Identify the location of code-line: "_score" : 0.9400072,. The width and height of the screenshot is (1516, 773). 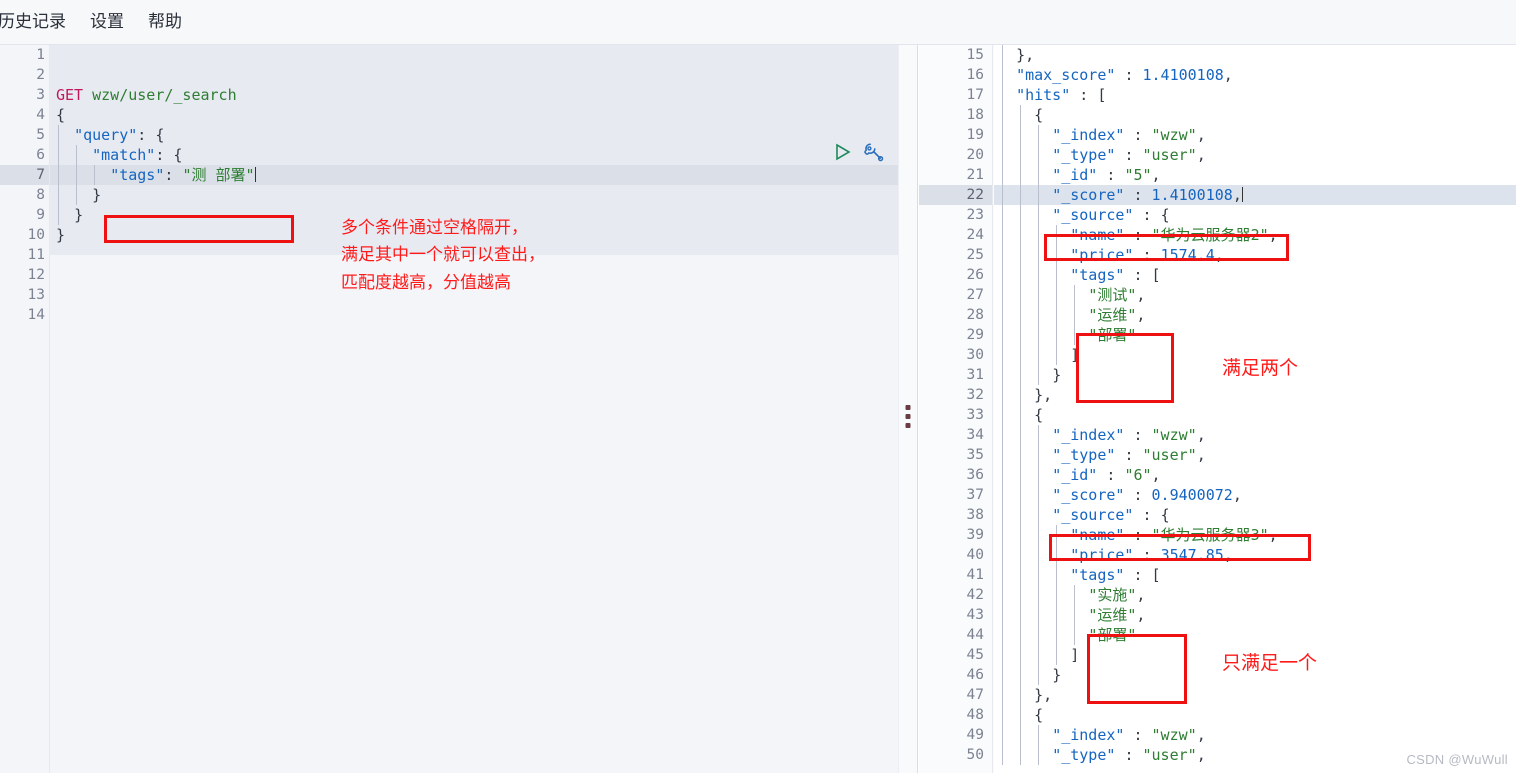
(1255, 495).